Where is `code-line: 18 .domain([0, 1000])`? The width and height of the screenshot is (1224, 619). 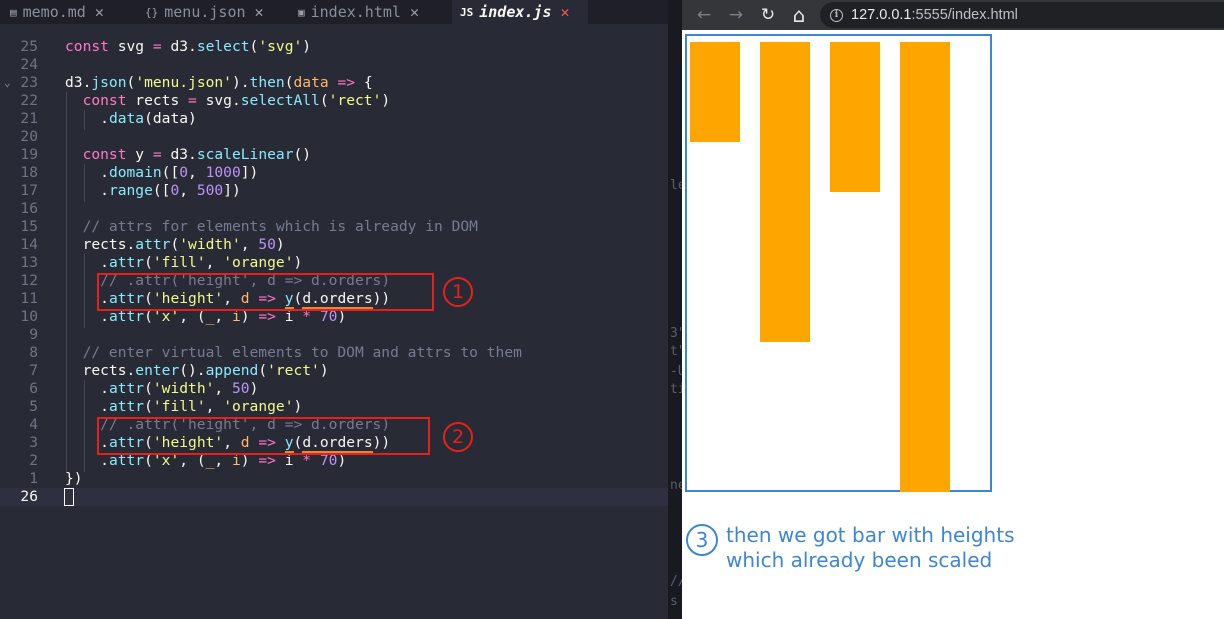
code-line: 18 .domain([0, 1000]) is located at coordinates (334, 173).